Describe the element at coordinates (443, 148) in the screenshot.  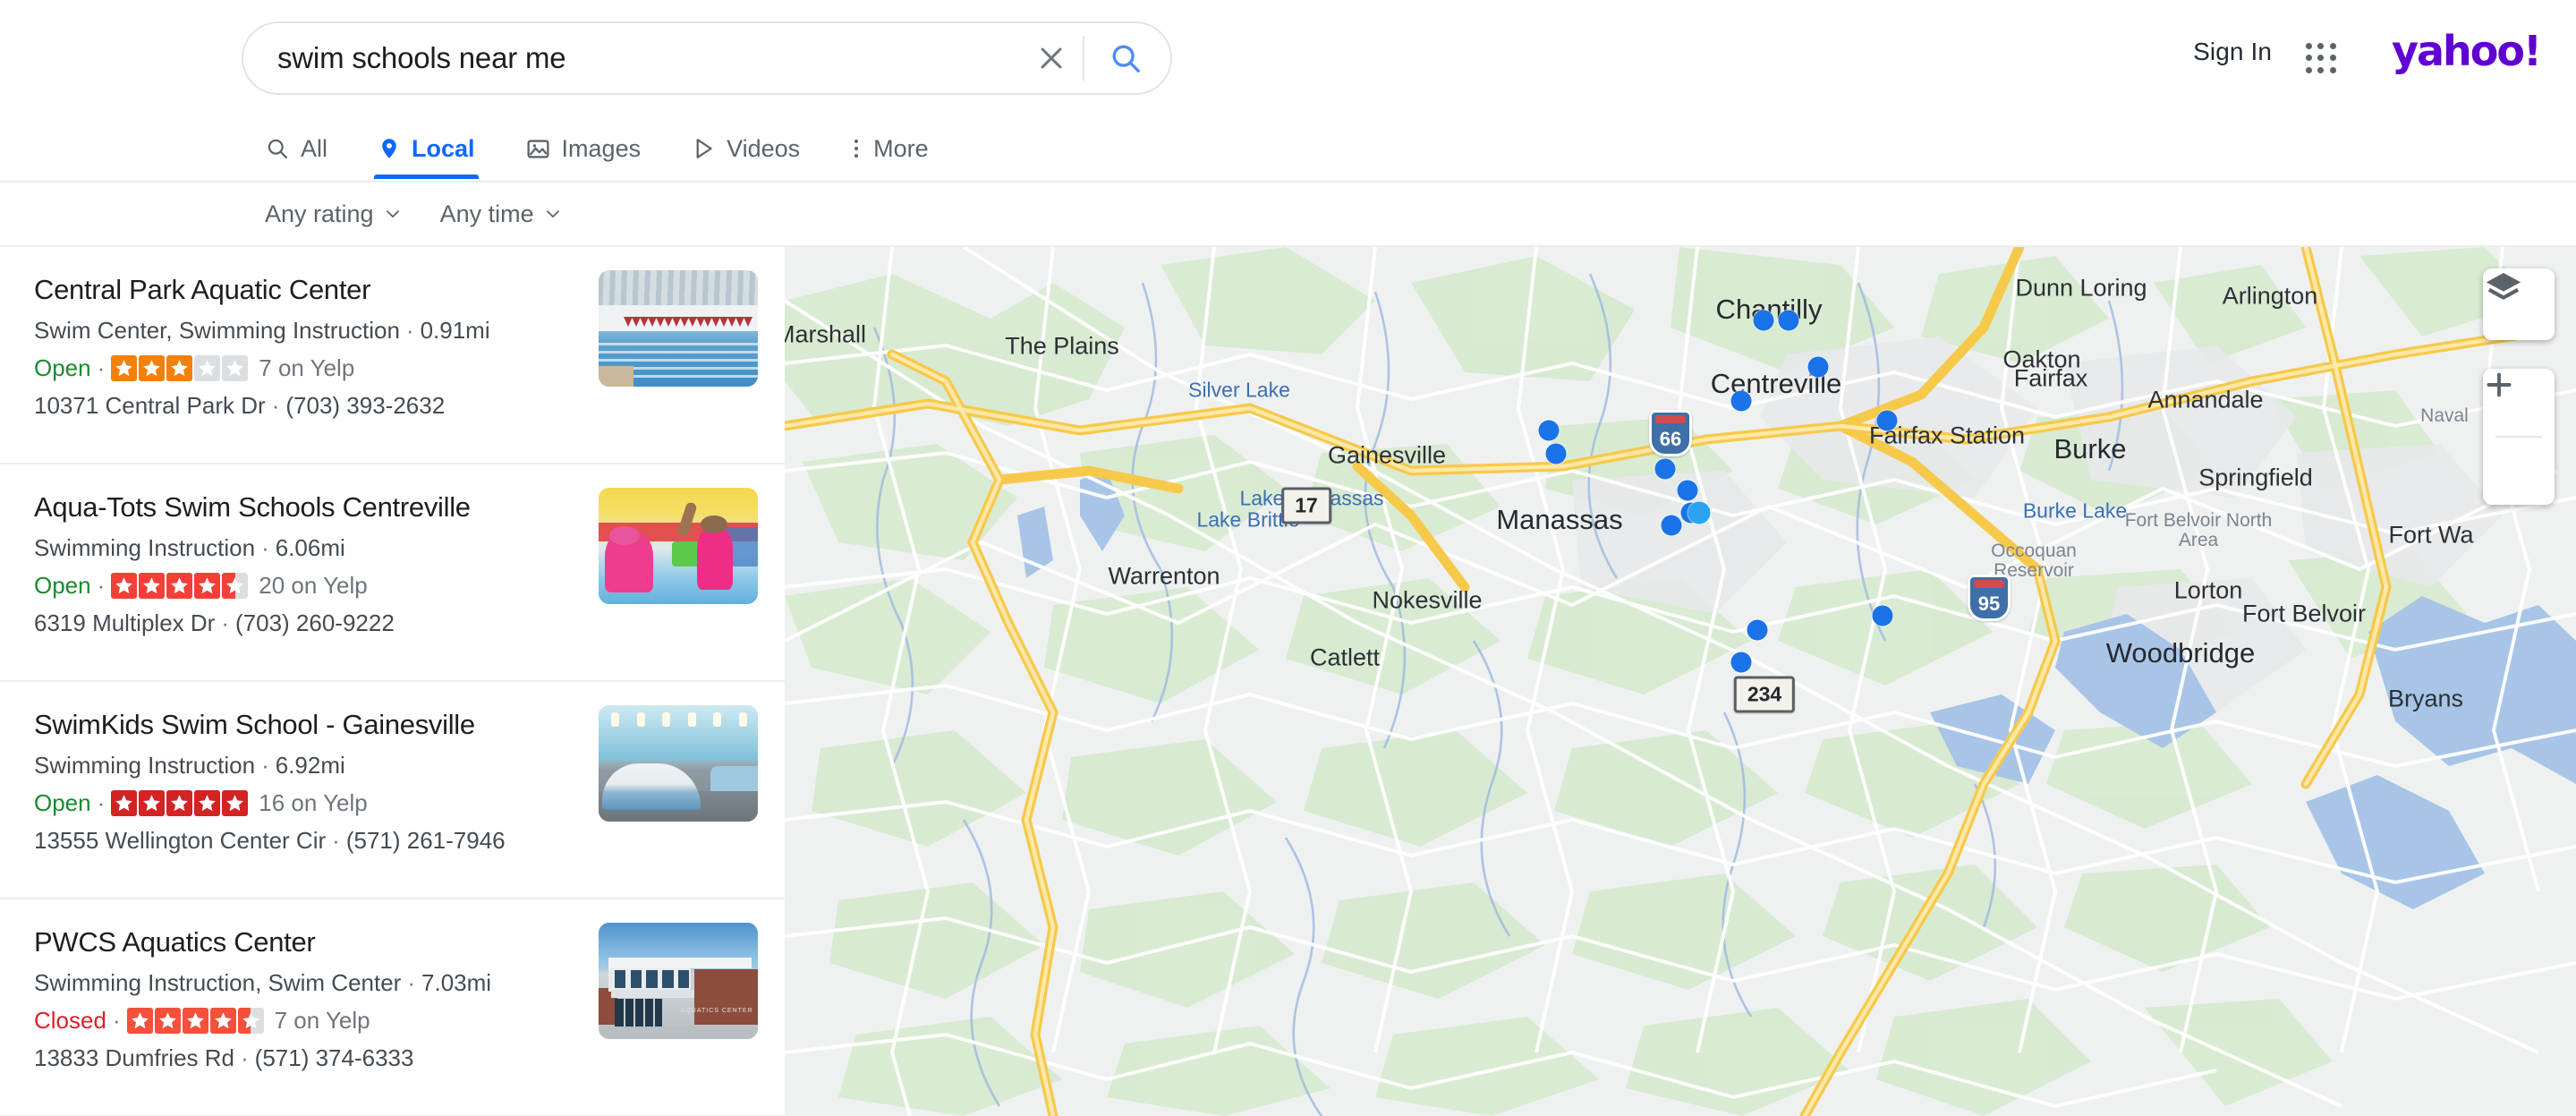
I see `tab-local-label: Local` at that location.